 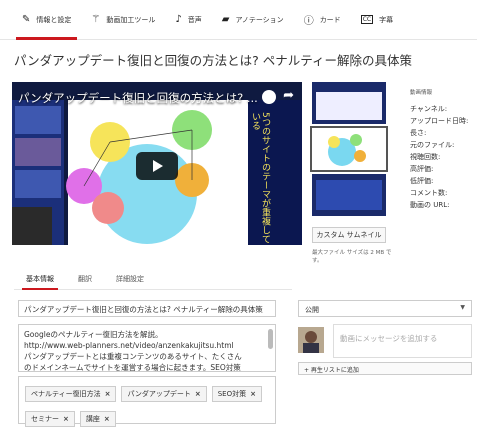 I want to click on tag-chip: SEO対策 ×, so click(x=236, y=394).